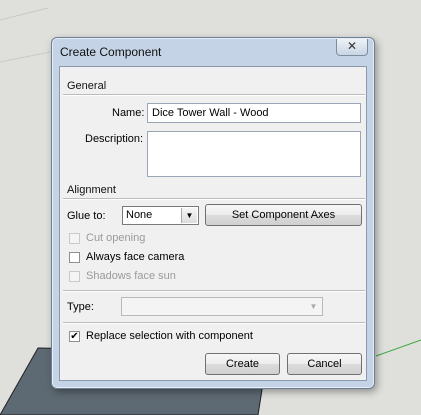  Describe the element at coordinates (131, 276) in the screenshot. I see `shadows-face-sun-label: Shadows face sun` at that location.